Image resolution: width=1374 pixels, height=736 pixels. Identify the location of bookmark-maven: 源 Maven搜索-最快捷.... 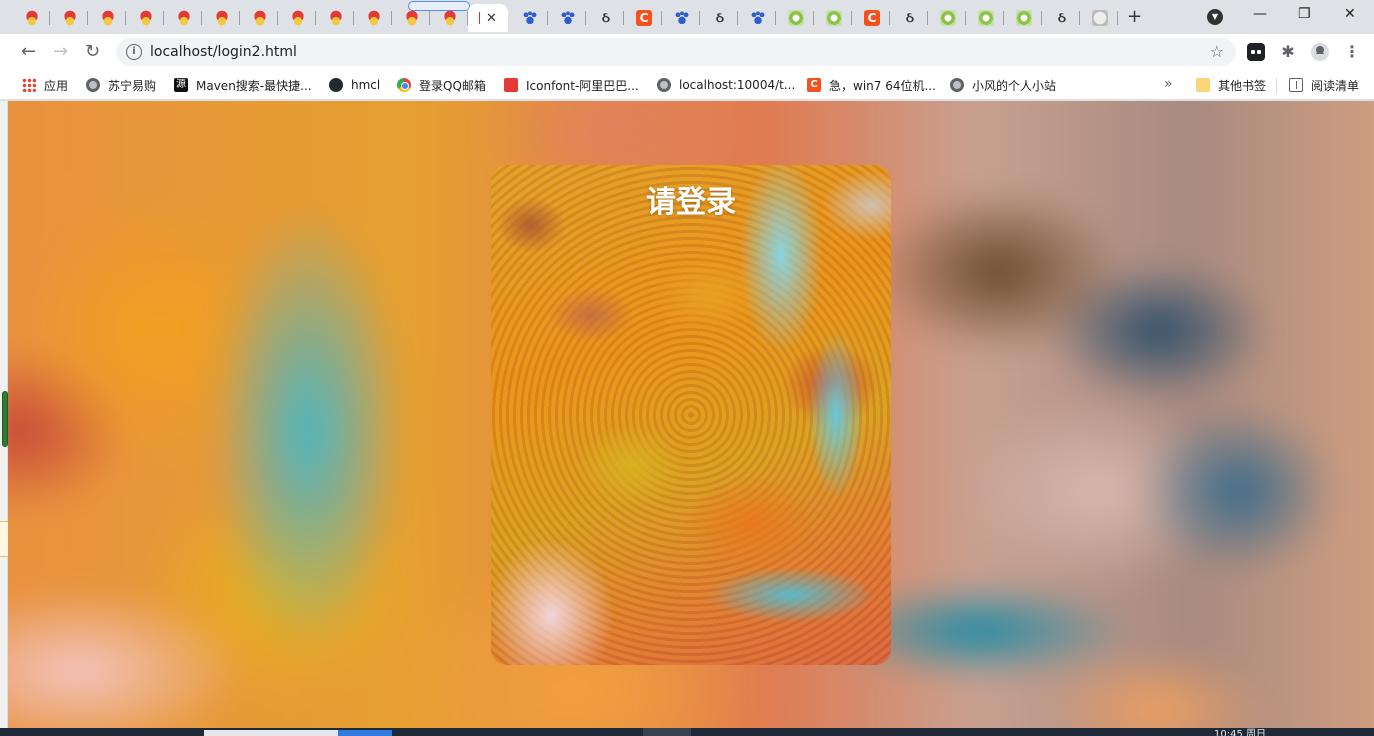
(243, 85).